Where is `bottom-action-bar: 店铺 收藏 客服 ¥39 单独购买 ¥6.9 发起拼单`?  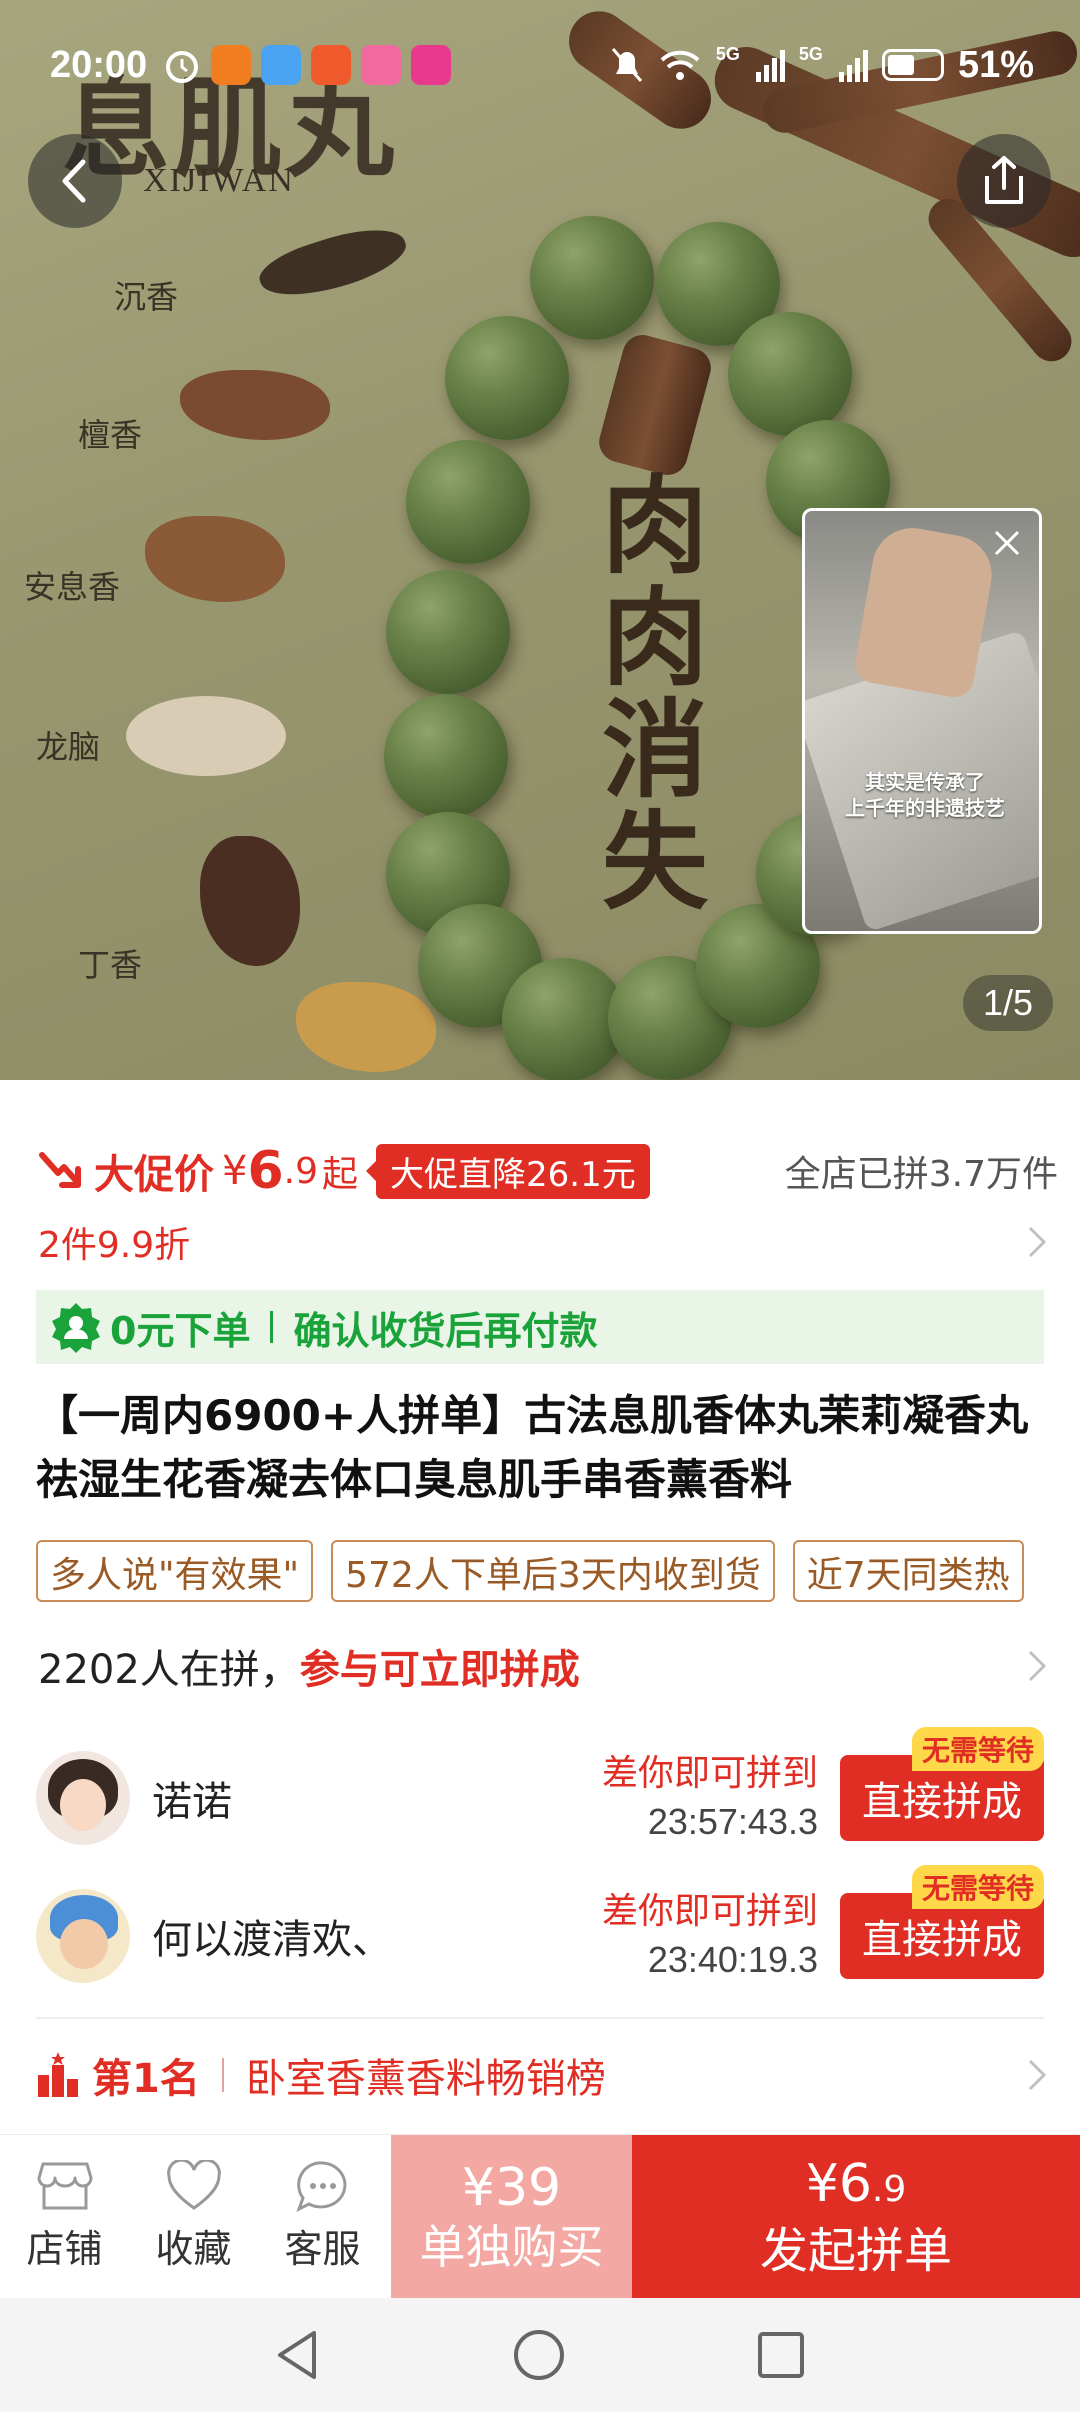
bottom-action-bar: 店铺 收藏 客服 ¥39 单独购买 ¥6.9 发起拼单 is located at coordinates (540, 2216).